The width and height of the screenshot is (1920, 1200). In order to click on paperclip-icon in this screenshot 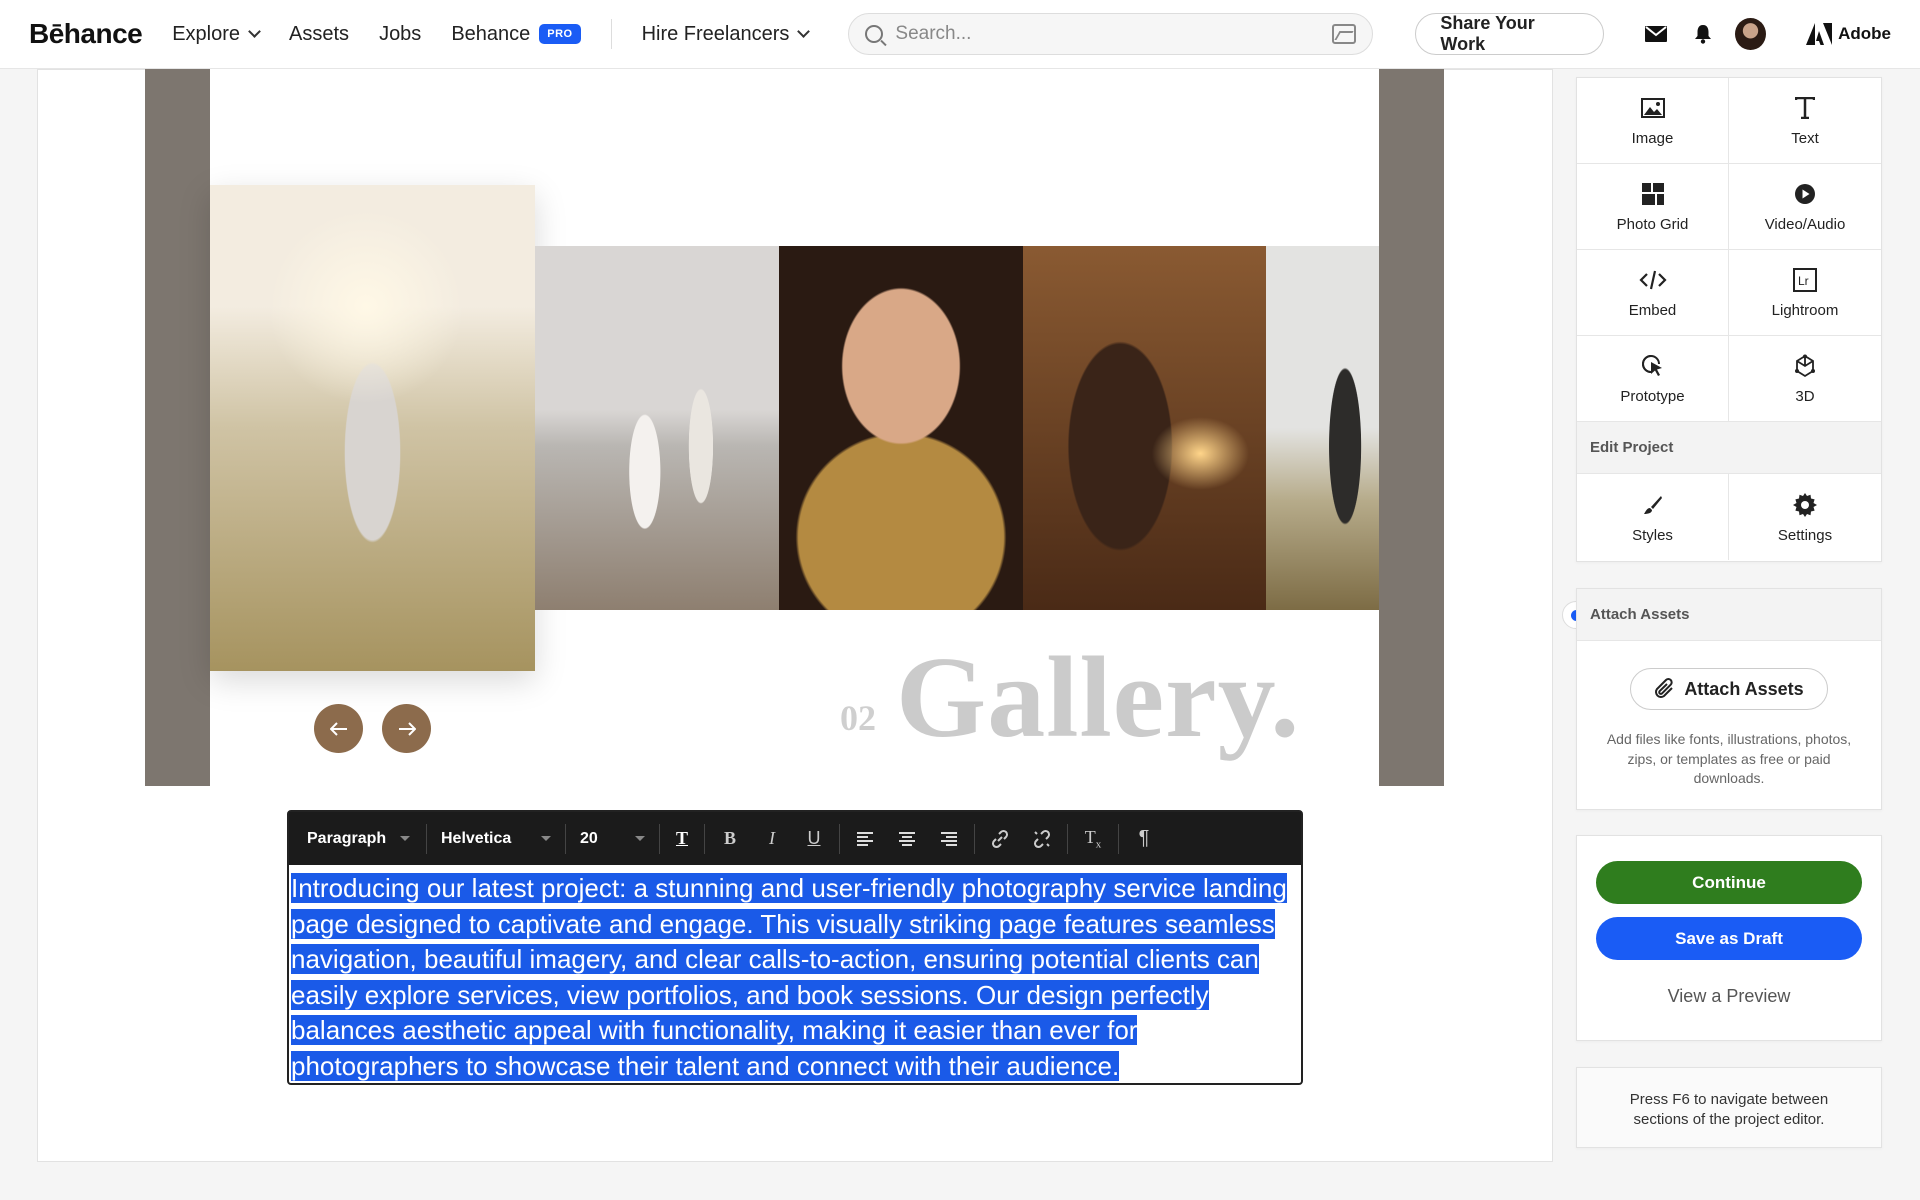, I will do `click(1664, 688)`.